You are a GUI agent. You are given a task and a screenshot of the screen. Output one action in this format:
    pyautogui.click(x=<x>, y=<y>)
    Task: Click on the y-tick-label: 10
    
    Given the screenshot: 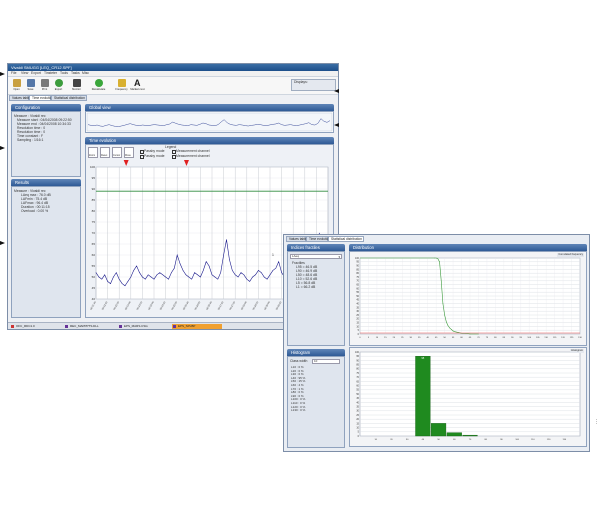 What is the action you would take?
    pyautogui.click(x=357, y=326)
    